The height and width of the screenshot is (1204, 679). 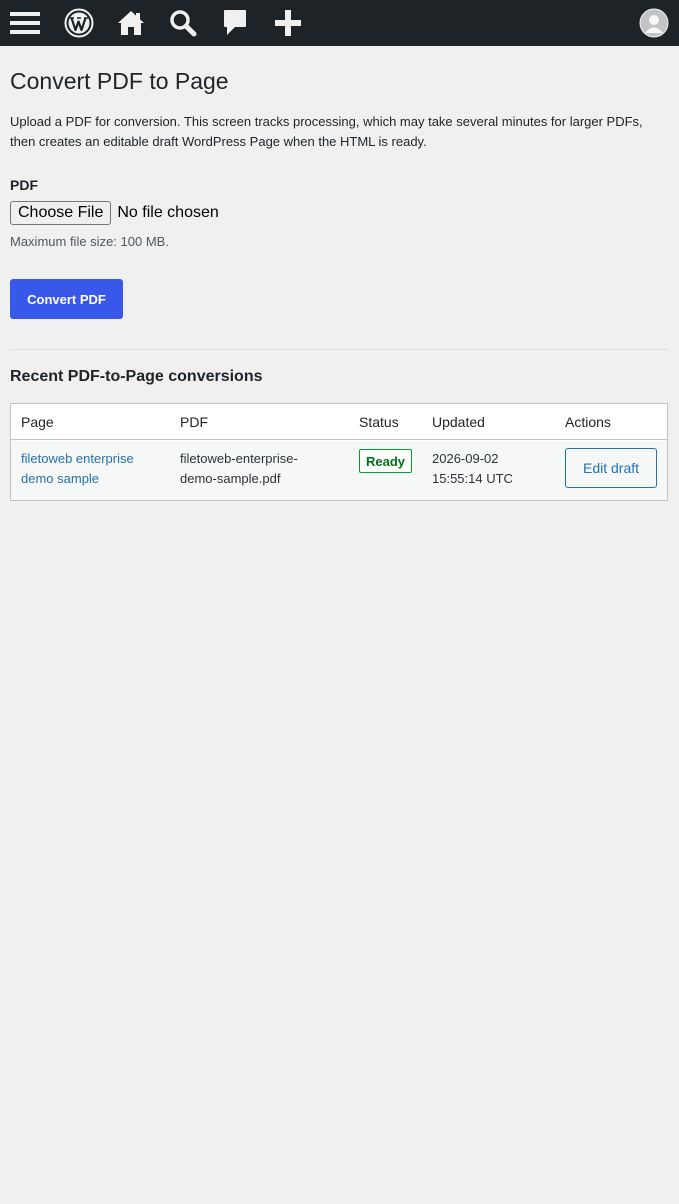 What do you see at coordinates (89, 241) in the screenshot?
I see `max-file-size-hint: Maximum file size: 100 MB.` at bounding box center [89, 241].